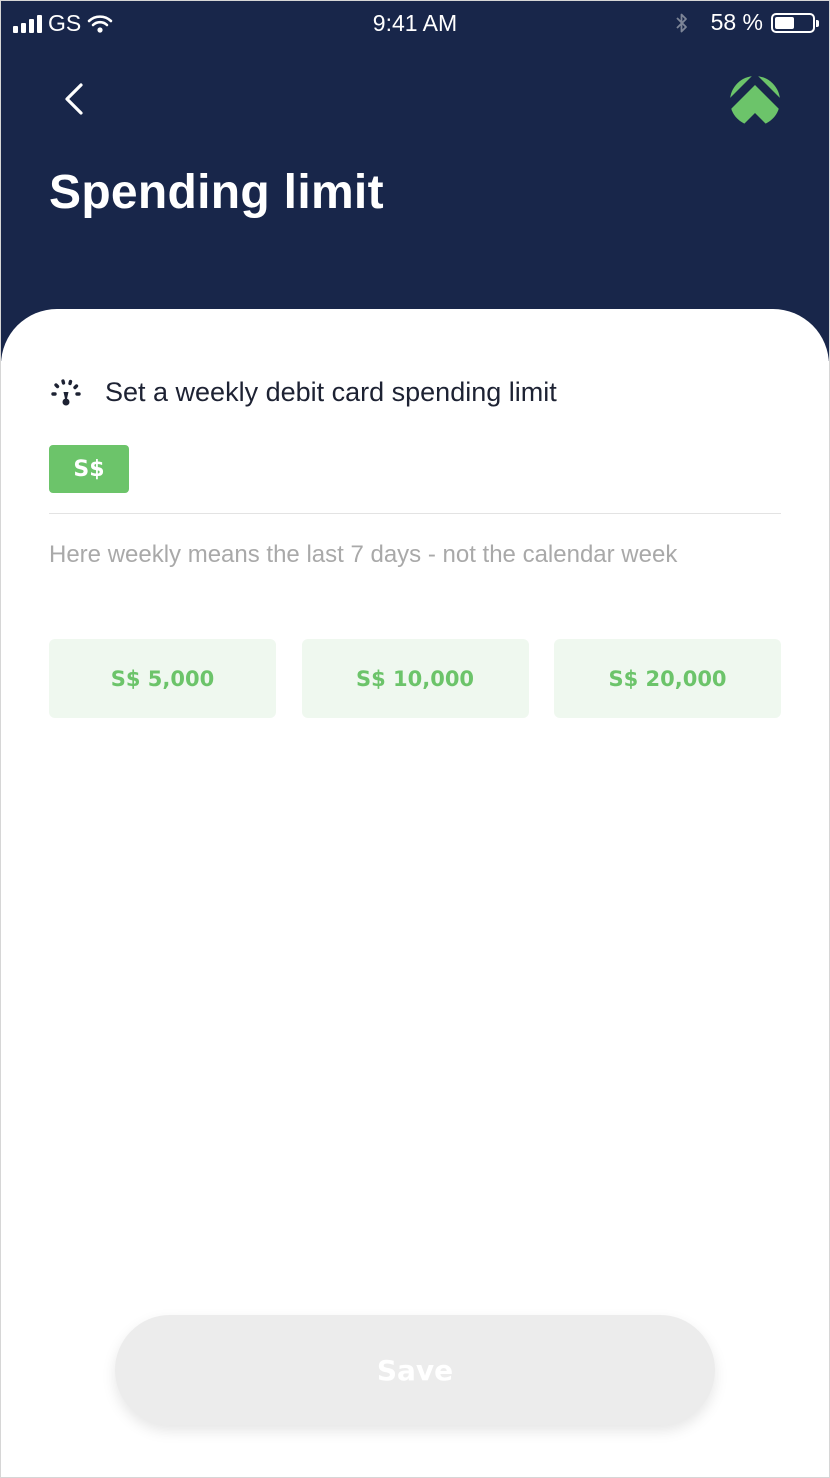 The width and height of the screenshot is (830, 1478). I want to click on limit-label: Set a weekly debit card spending limit, so click(331, 391).